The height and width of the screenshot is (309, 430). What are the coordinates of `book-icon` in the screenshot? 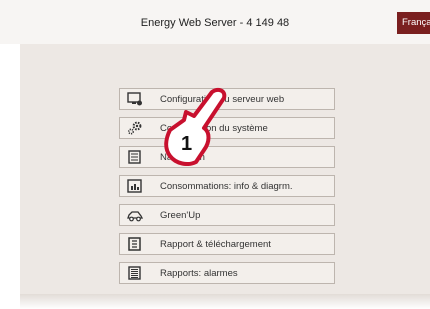 It's located at (134, 157).